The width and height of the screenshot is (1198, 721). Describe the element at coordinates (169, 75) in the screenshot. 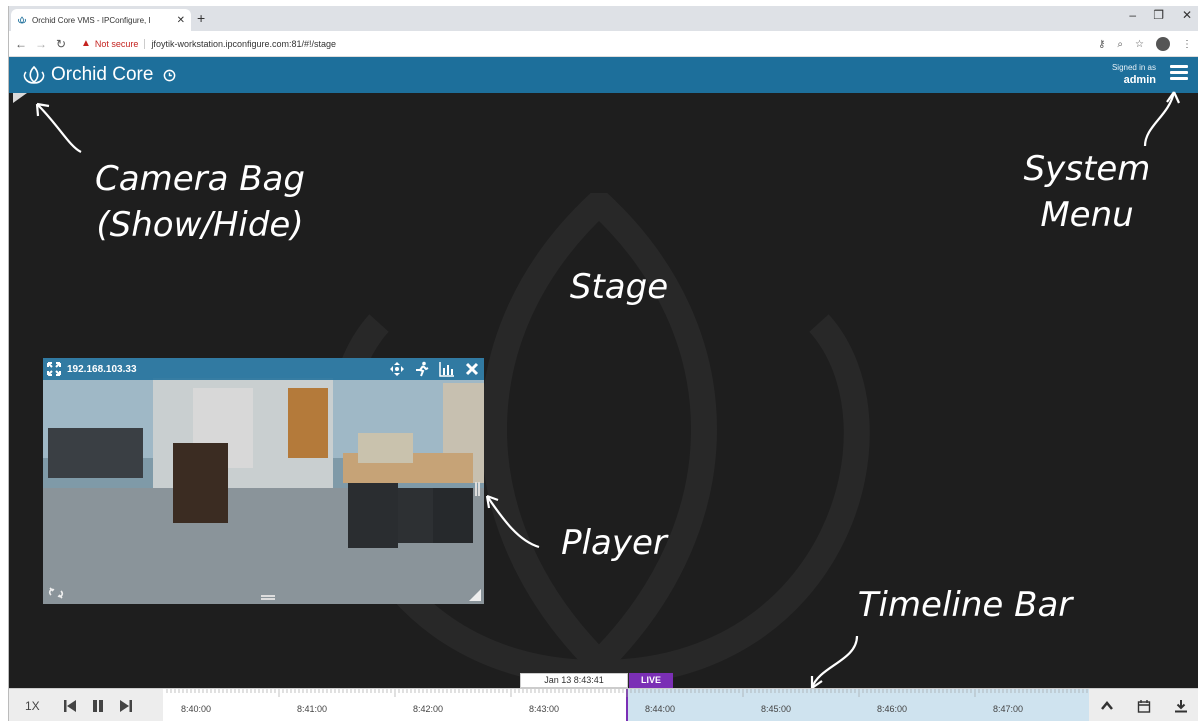

I see `clock-icon` at that location.